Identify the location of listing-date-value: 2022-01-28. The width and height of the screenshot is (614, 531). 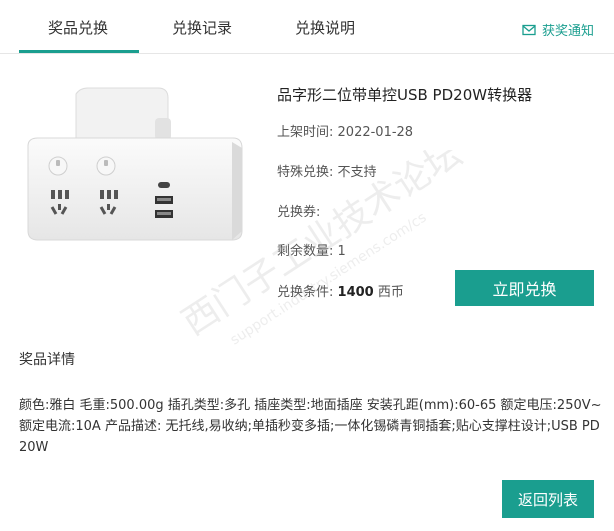
(375, 132).